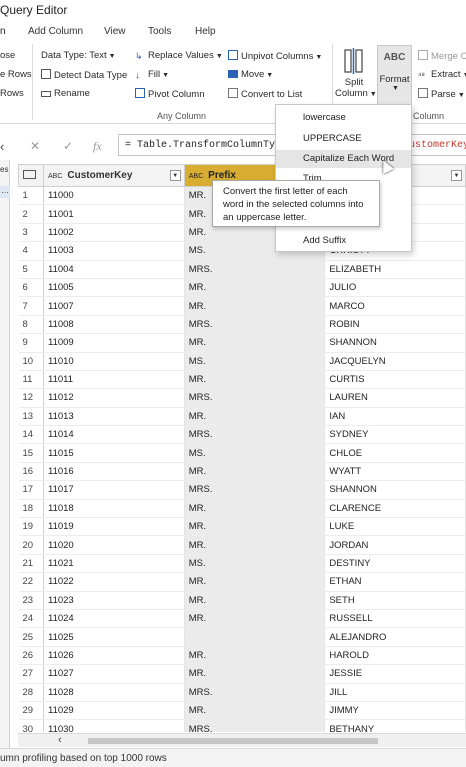  What do you see at coordinates (31, 600) in the screenshot?
I see `row-number: 23` at bounding box center [31, 600].